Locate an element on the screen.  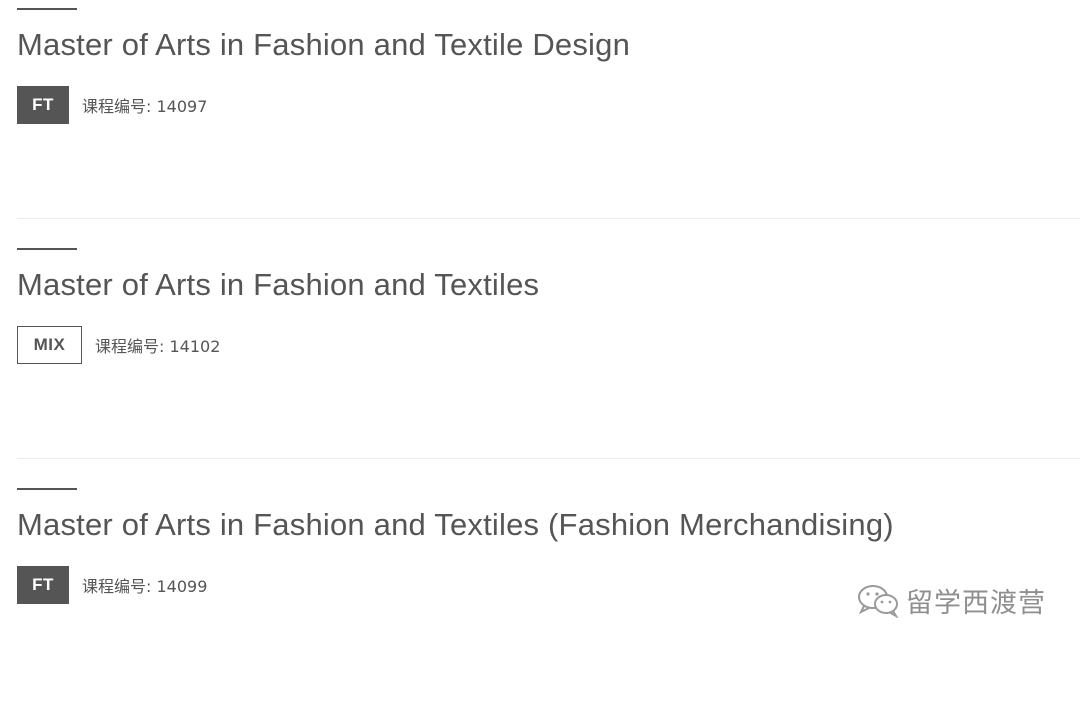
program-meta: FT 课程编号: 14097 is located at coordinates (112, 105).